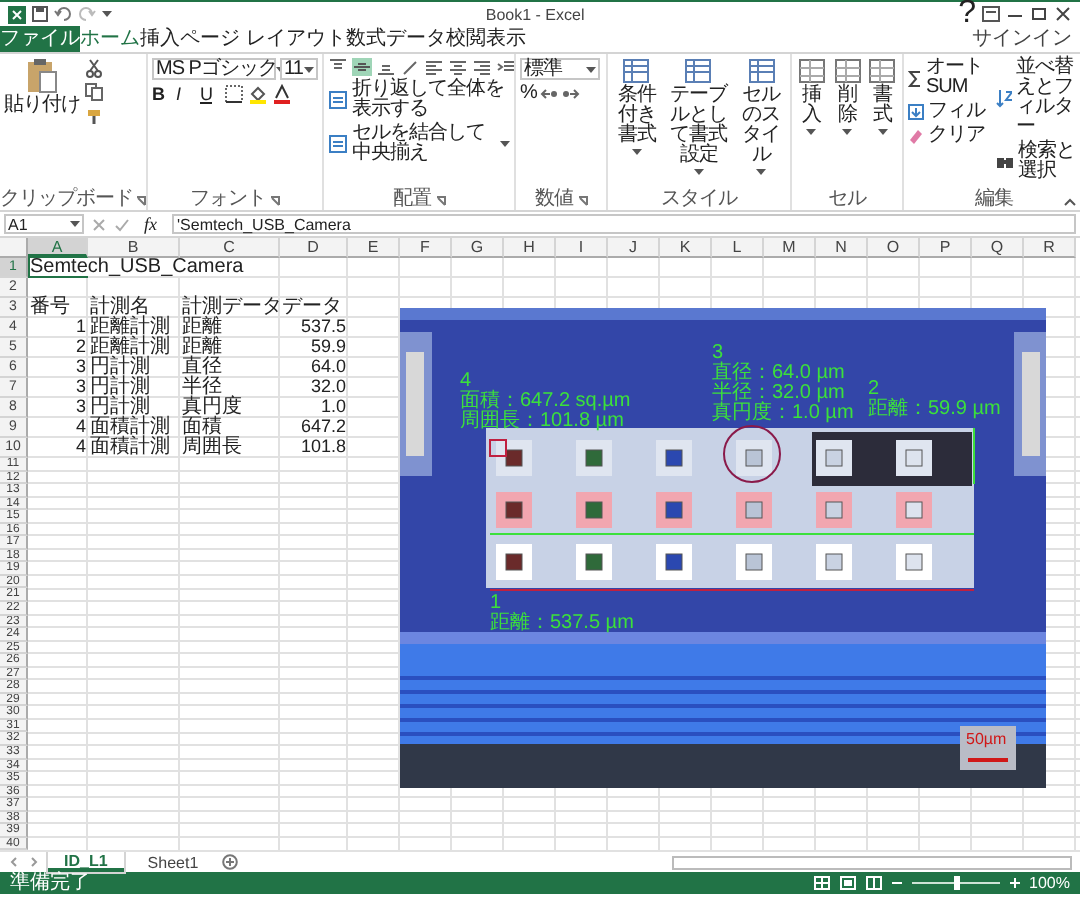  Describe the element at coordinates (282, 94) in the screenshot. I see `font-color-icon` at that location.